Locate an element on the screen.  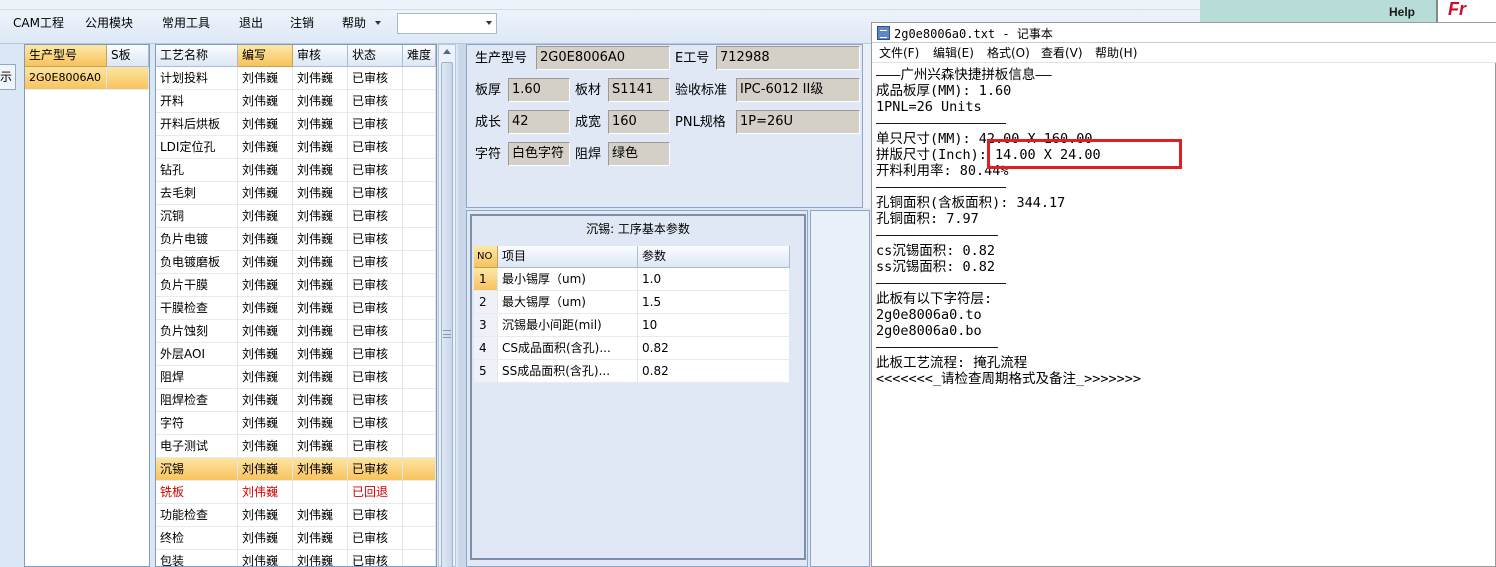
column-header-difficulty: 难度 is located at coordinates (419, 56).